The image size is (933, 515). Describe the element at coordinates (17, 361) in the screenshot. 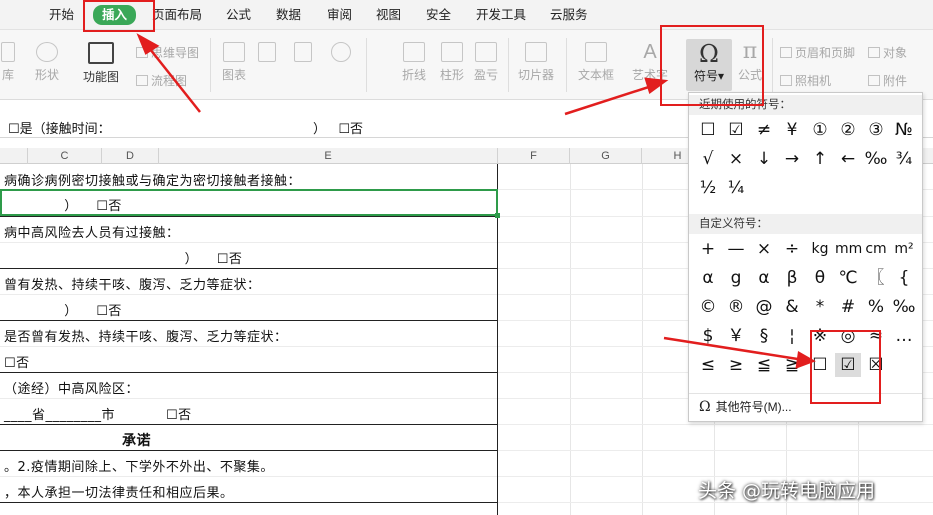

I see `cell-text: ☐否` at that location.